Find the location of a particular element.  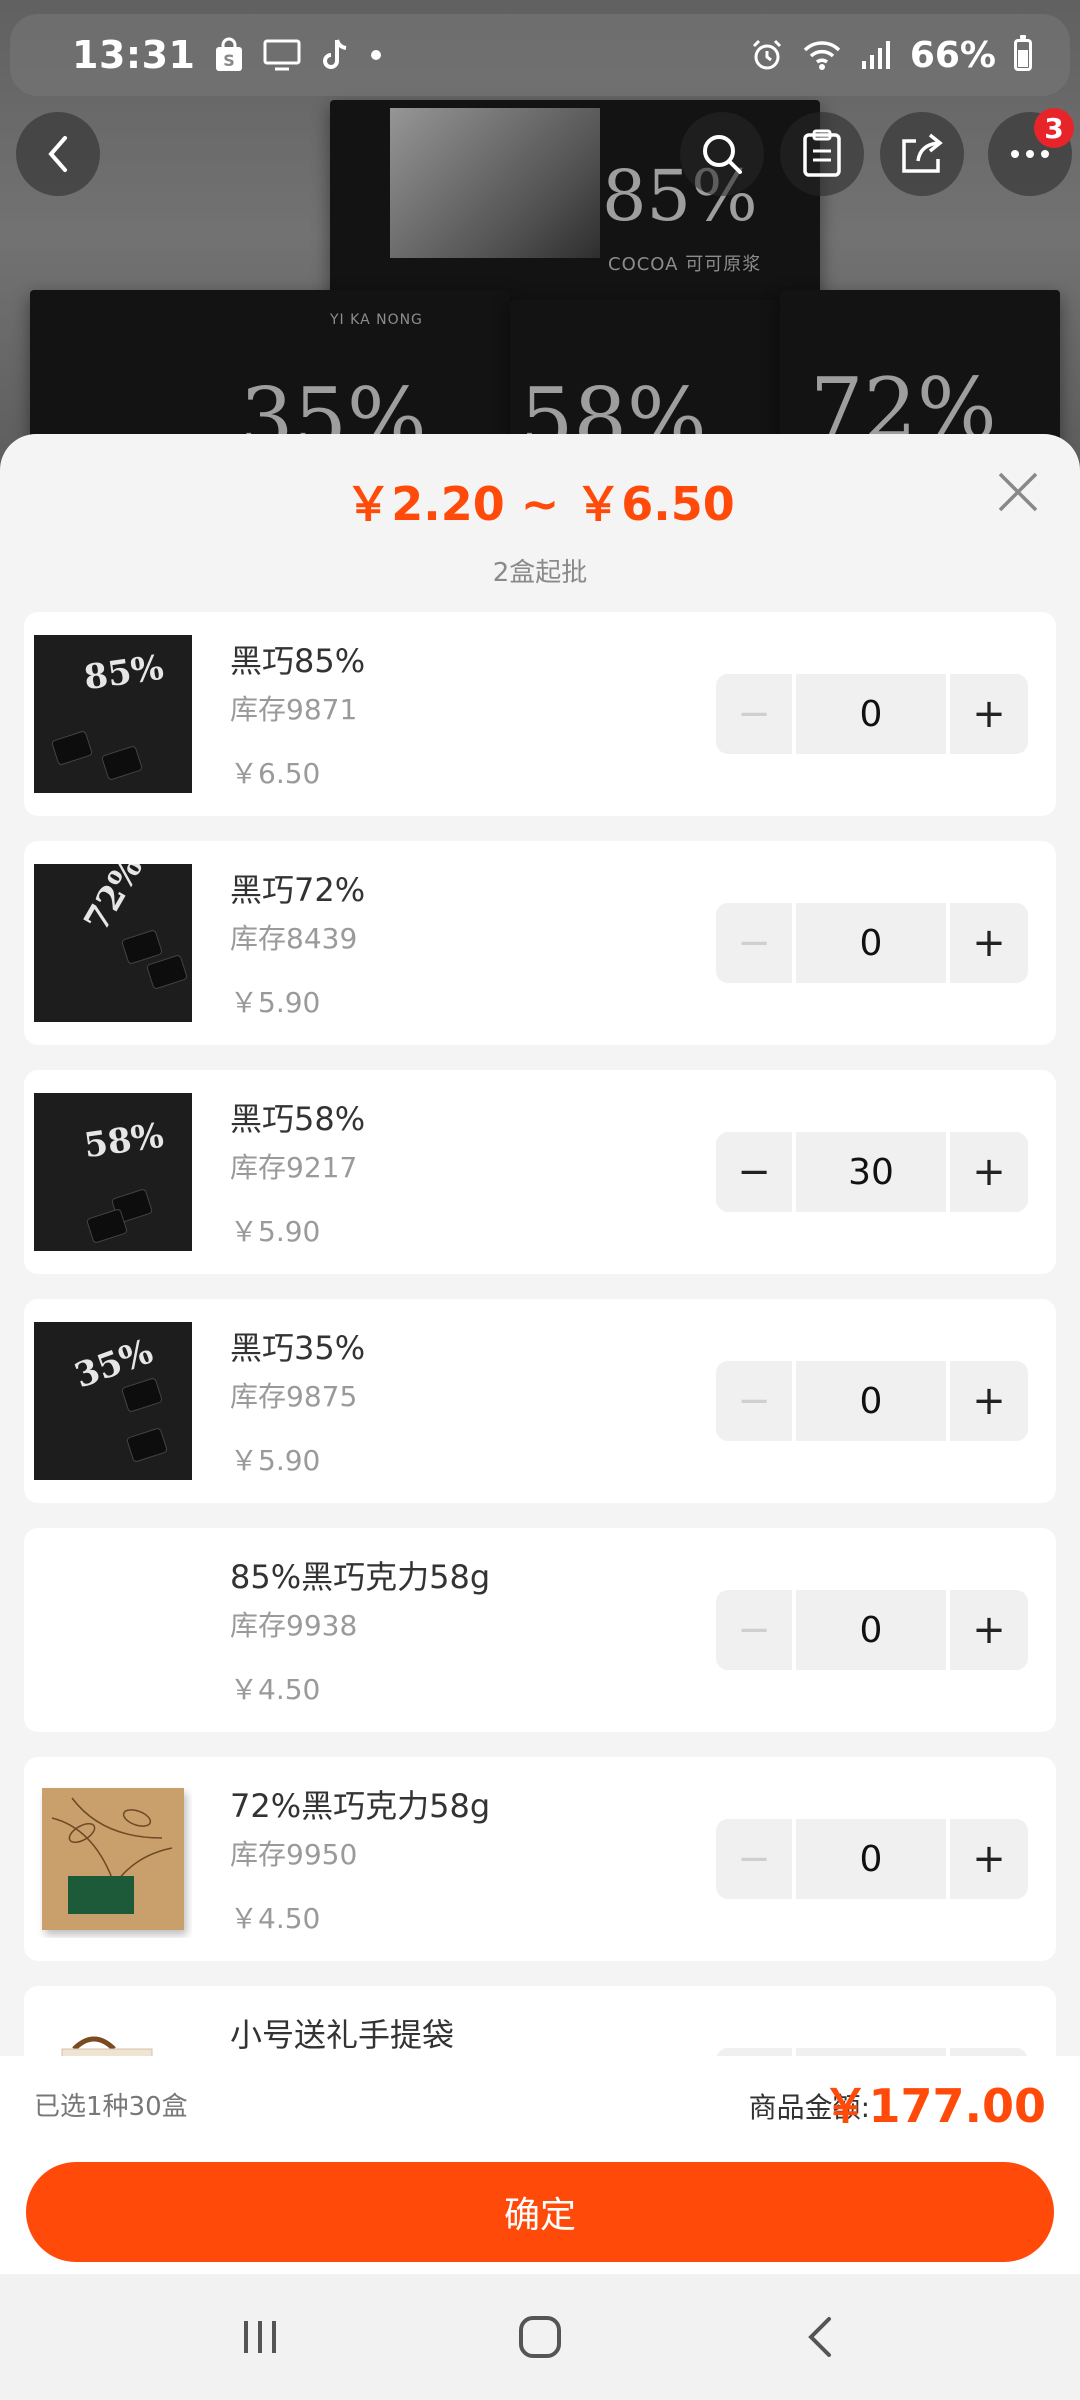

search-icon is located at coordinates (722, 154).